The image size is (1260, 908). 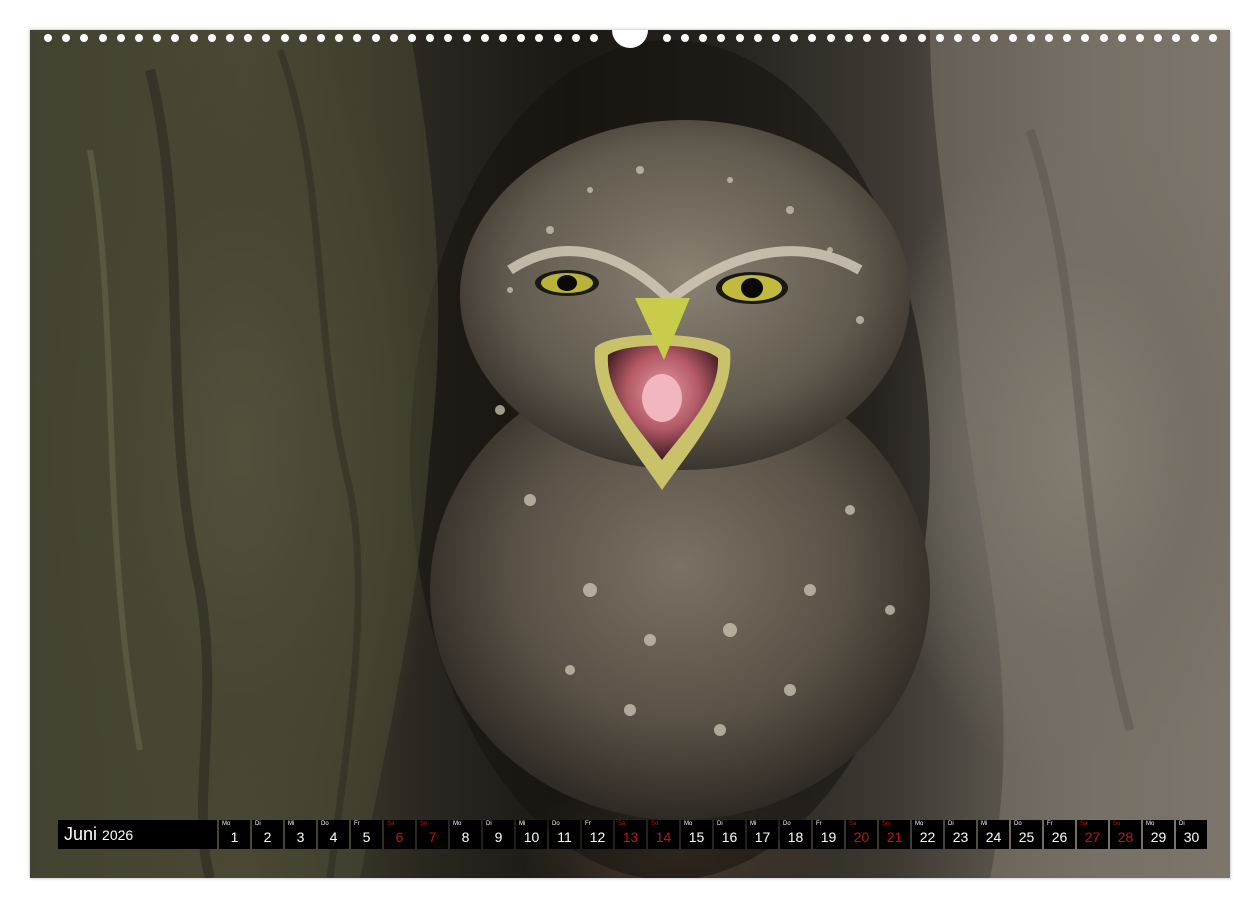 I want to click on spiral-binding, so click(x=630, y=39).